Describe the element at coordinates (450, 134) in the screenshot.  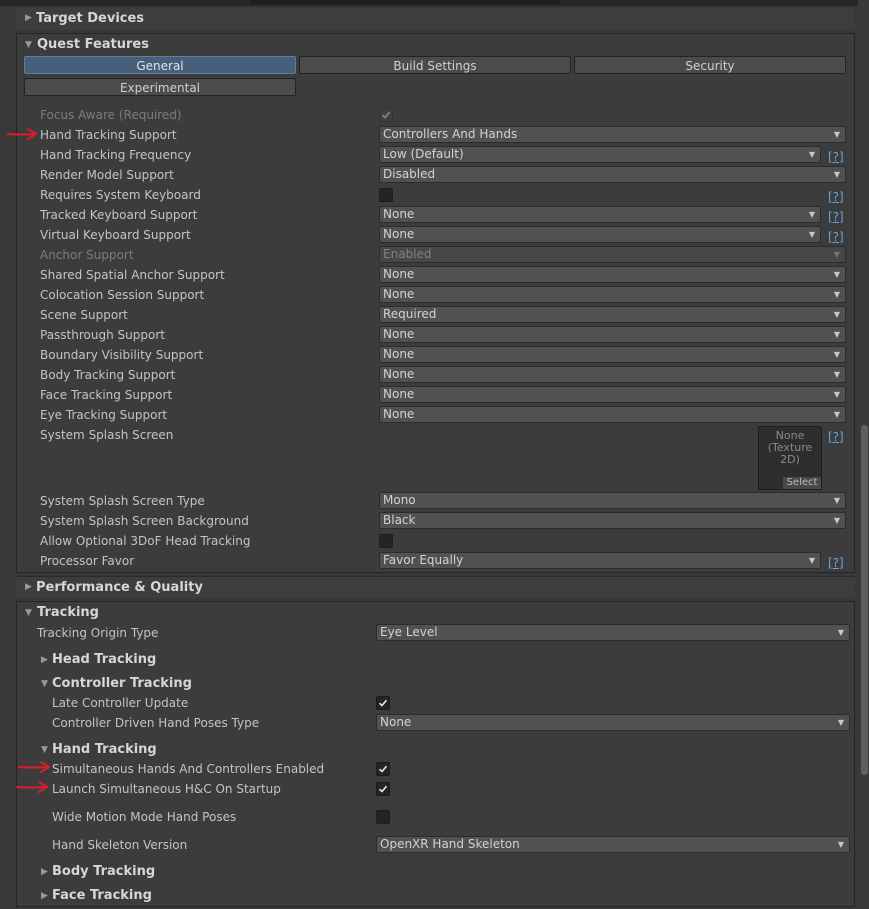
I see `dropdown-value: Controllers And Hands` at that location.